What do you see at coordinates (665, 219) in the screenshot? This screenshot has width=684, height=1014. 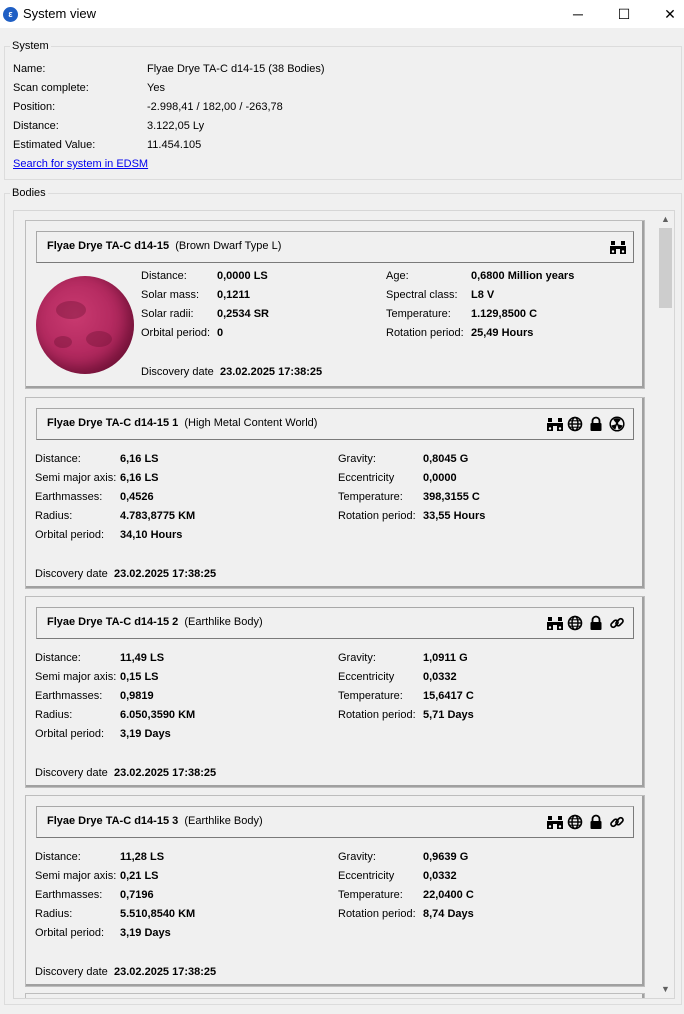 I see `scroll-up-icon: ▲` at bounding box center [665, 219].